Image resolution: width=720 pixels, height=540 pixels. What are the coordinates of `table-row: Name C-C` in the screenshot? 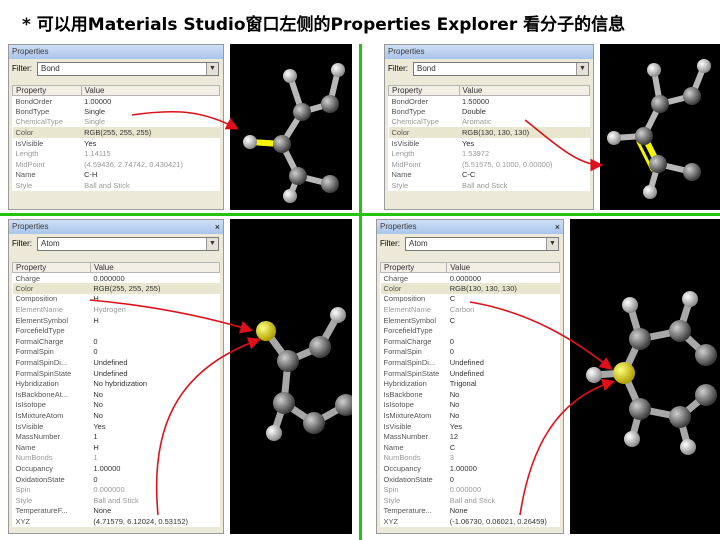 It's located at (489, 175).